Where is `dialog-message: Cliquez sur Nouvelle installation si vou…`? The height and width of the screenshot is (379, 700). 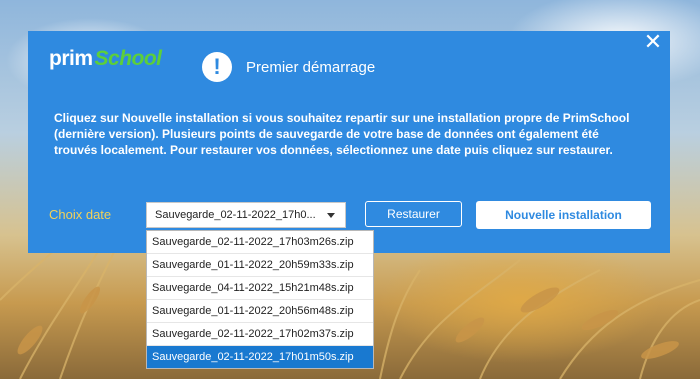
dialog-message: Cliquez sur Nouvelle installation si vou… is located at coordinates (342, 134).